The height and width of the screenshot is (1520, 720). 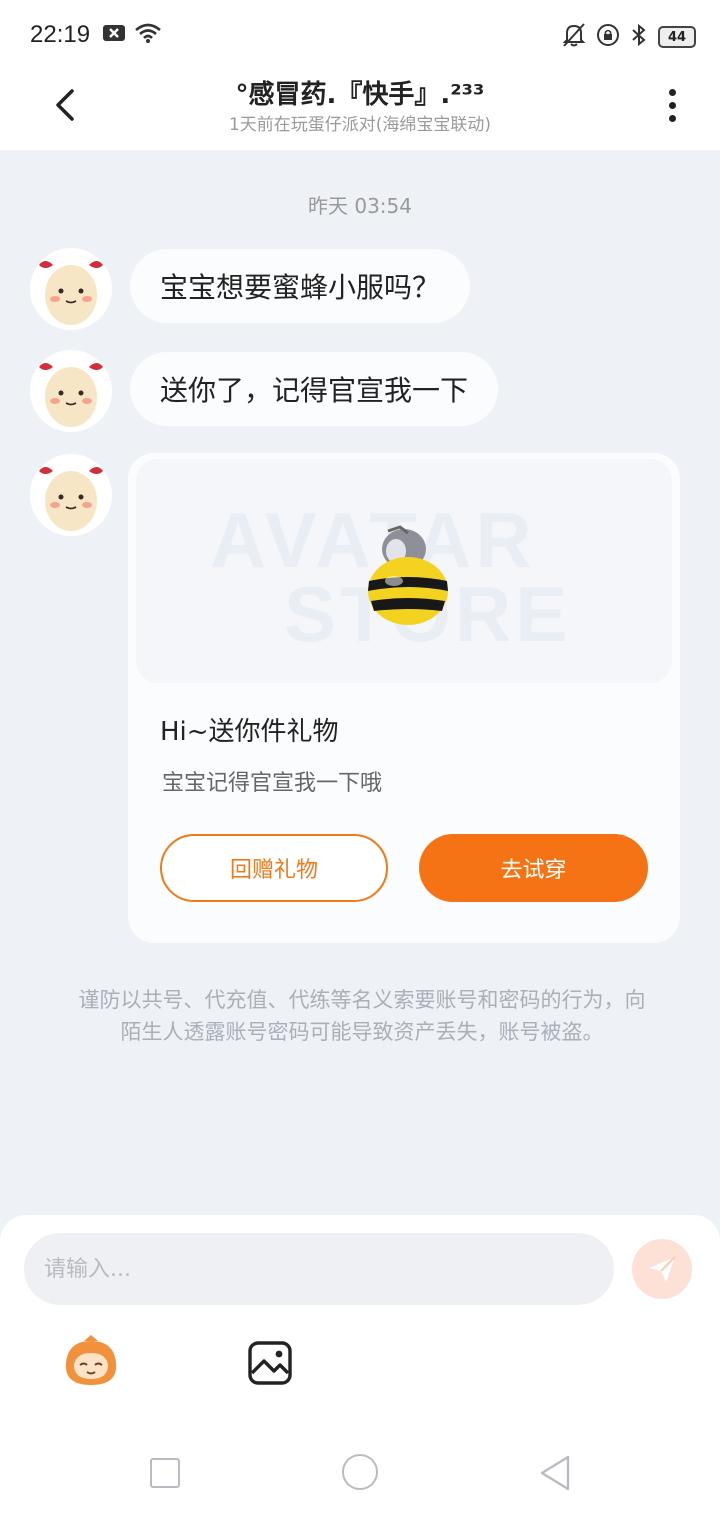 What do you see at coordinates (360, 92) in the screenshot?
I see `contact-name: °感冒药.『快手』.²³³` at bounding box center [360, 92].